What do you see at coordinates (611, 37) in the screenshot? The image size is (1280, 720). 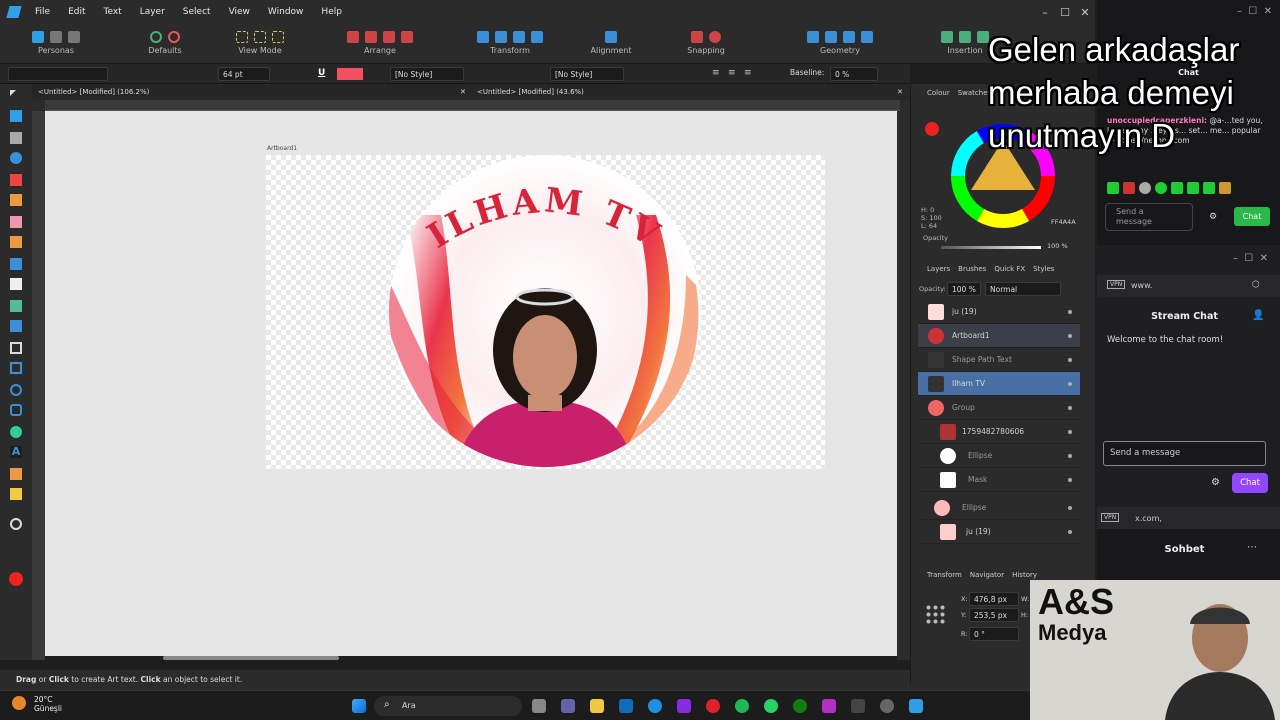 I see `alignment-icon` at bounding box center [611, 37].